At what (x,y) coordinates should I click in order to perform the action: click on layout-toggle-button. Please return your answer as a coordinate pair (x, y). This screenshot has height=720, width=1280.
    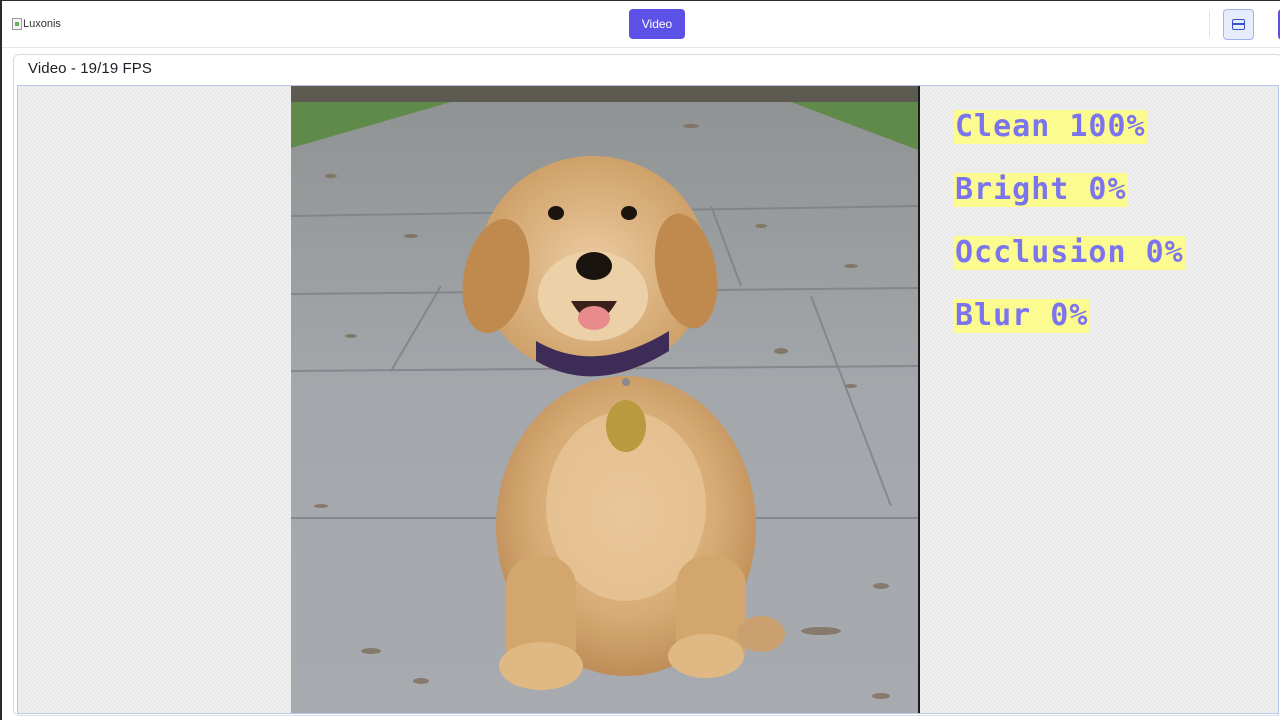
    Looking at the image, I should click on (1238, 24).